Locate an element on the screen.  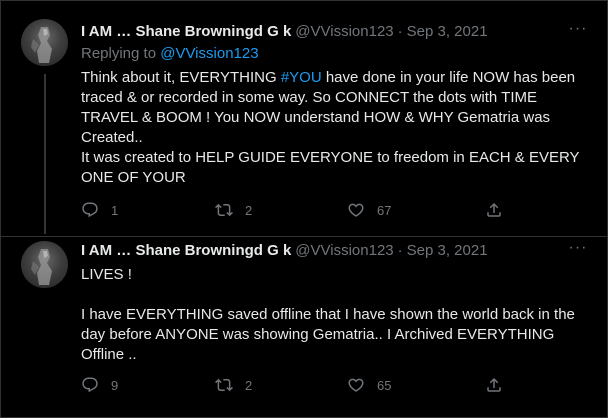
like-count: 67 is located at coordinates (384, 210).